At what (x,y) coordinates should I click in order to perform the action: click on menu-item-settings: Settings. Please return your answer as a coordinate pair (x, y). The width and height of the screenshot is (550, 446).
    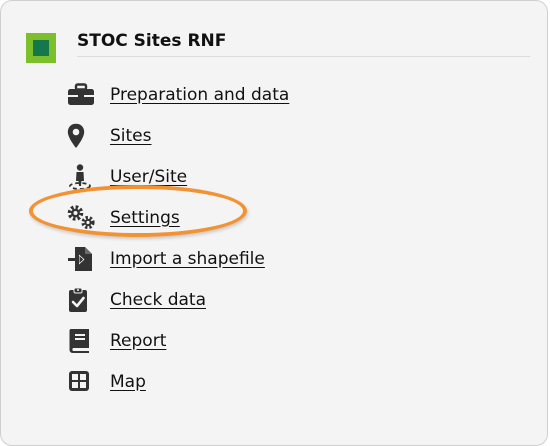
    Looking at the image, I should click on (297, 217).